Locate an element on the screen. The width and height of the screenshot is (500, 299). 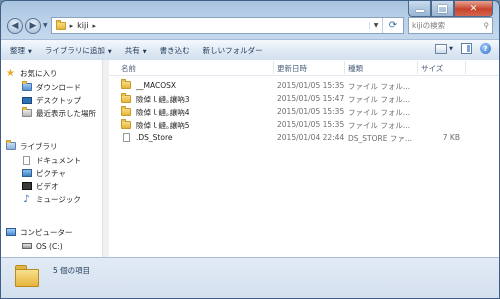
minimize-icon is located at coordinates (419, 10).